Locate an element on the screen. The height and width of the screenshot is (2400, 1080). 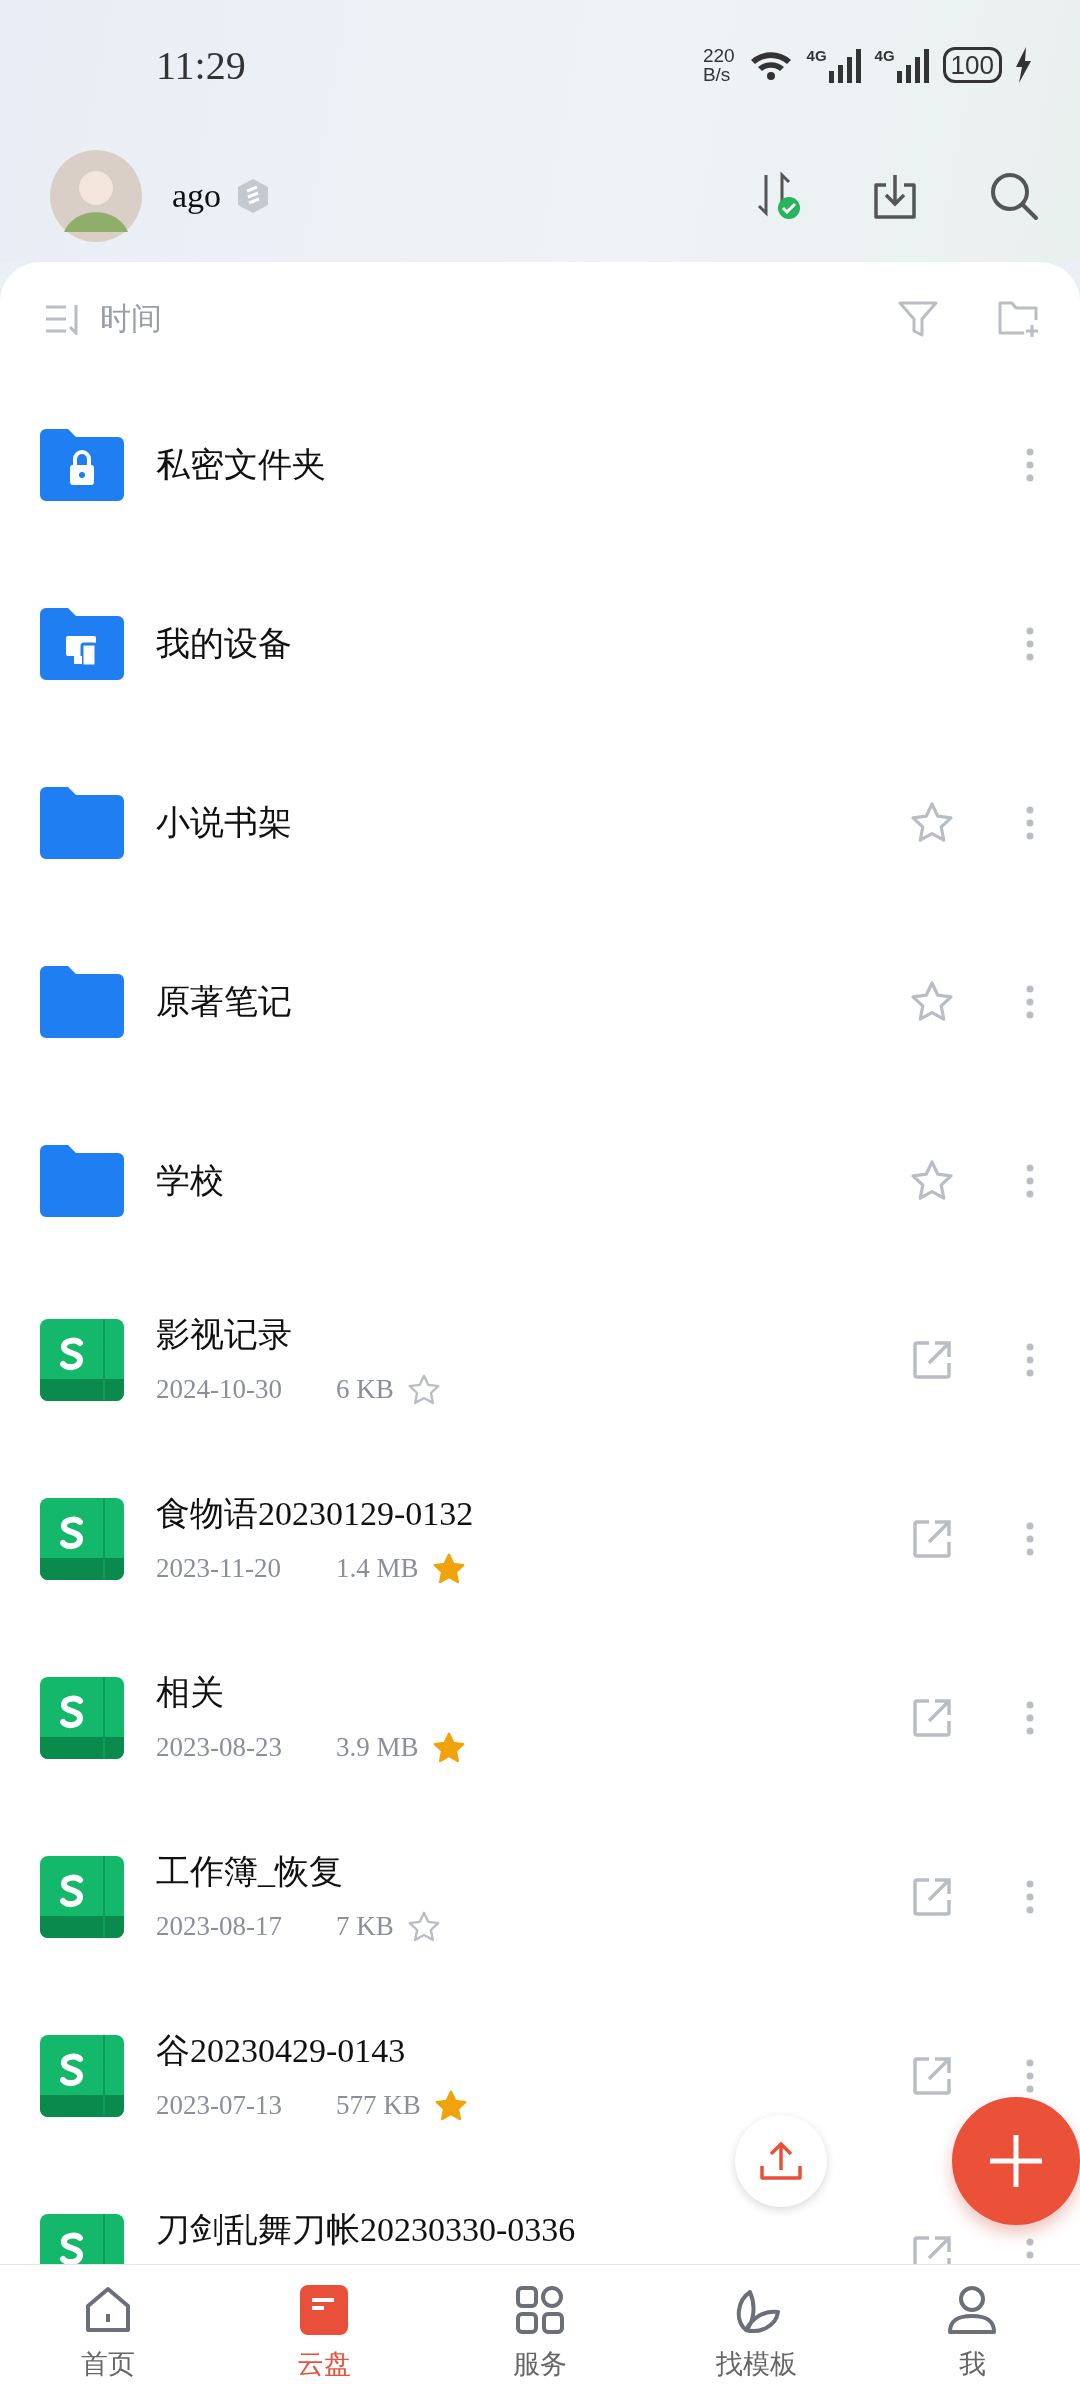
file-name: 工作簿_恢复 is located at coordinates (529, 1871).